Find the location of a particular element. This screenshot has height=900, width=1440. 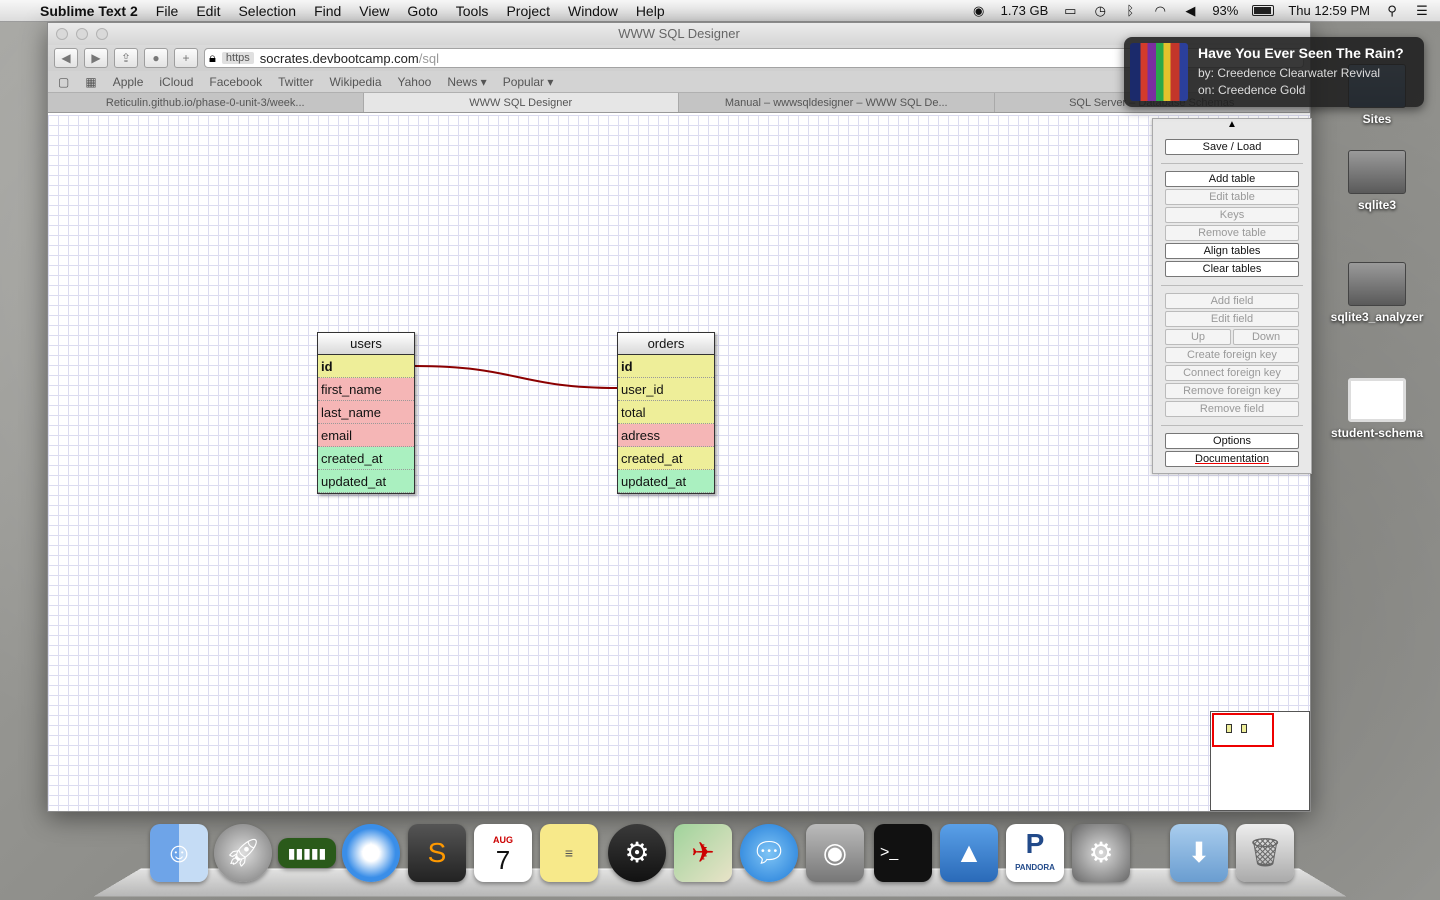

menu-view: View is located at coordinates (374, 11).